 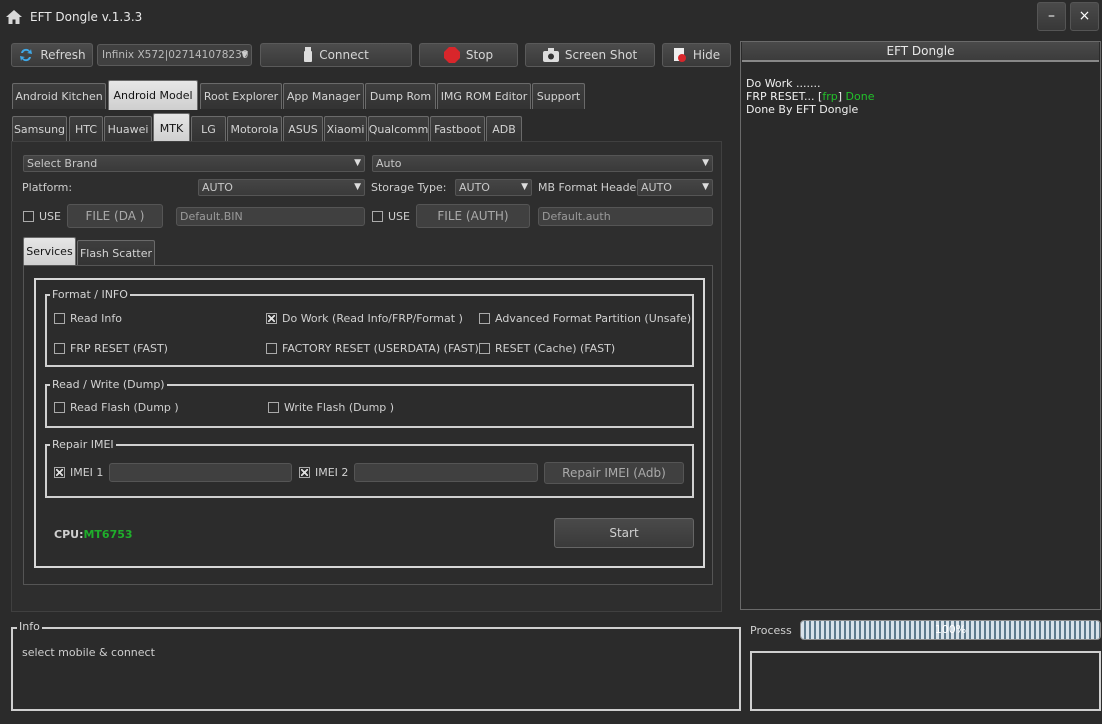 I want to click on tab-mtk: MTK, so click(x=171, y=127).